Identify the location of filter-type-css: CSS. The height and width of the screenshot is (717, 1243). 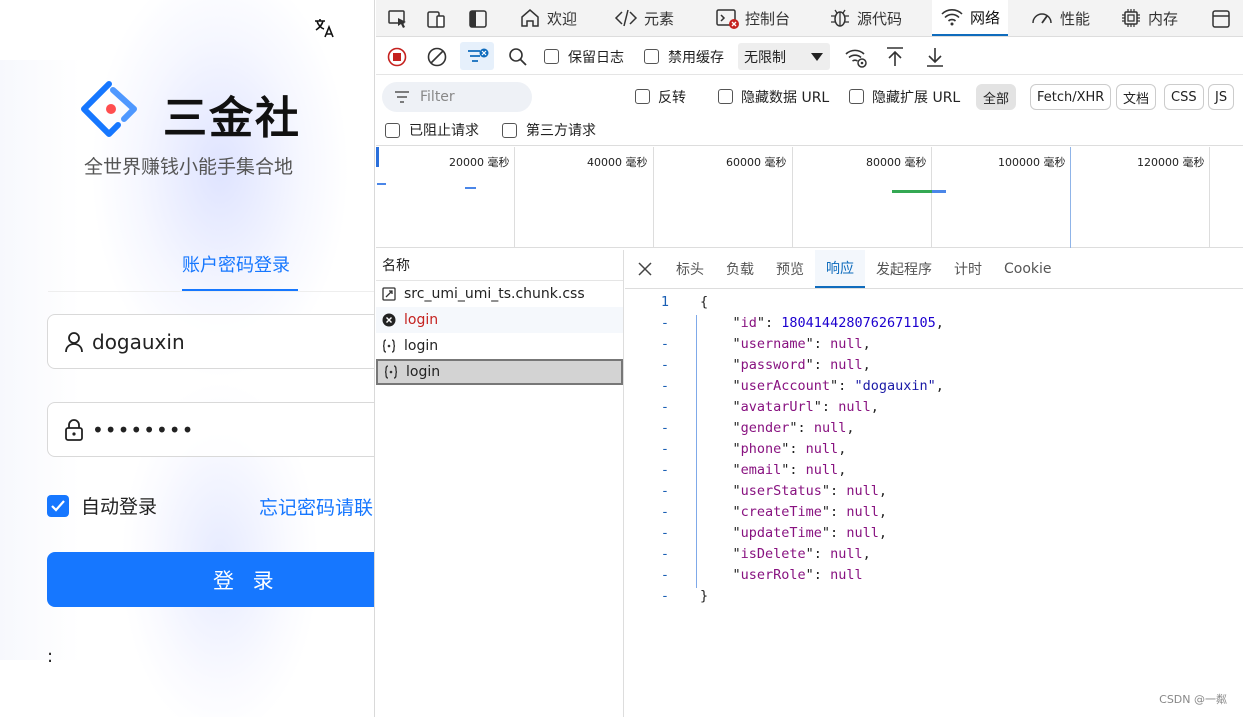
(1184, 97).